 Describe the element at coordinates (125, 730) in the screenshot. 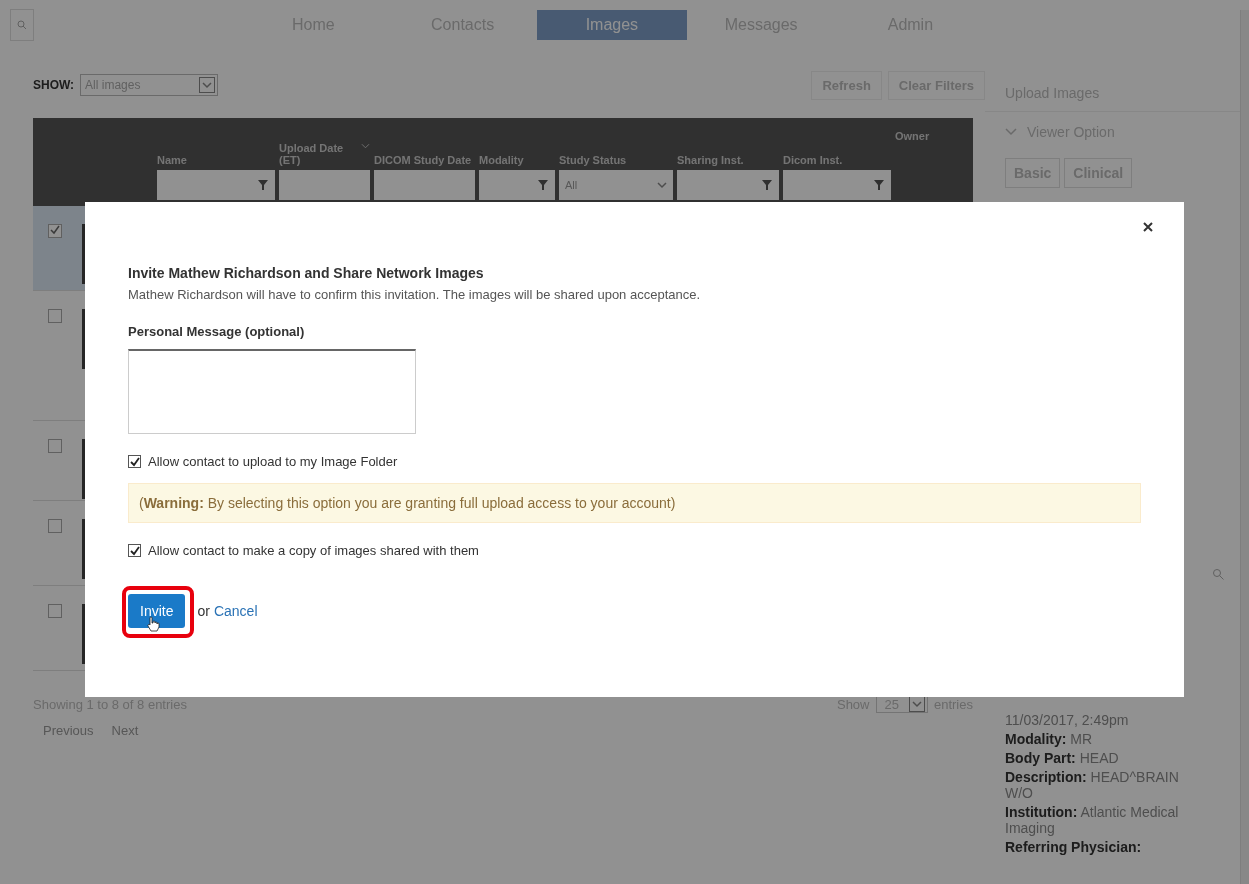

I see `pagination-link: Next` at that location.